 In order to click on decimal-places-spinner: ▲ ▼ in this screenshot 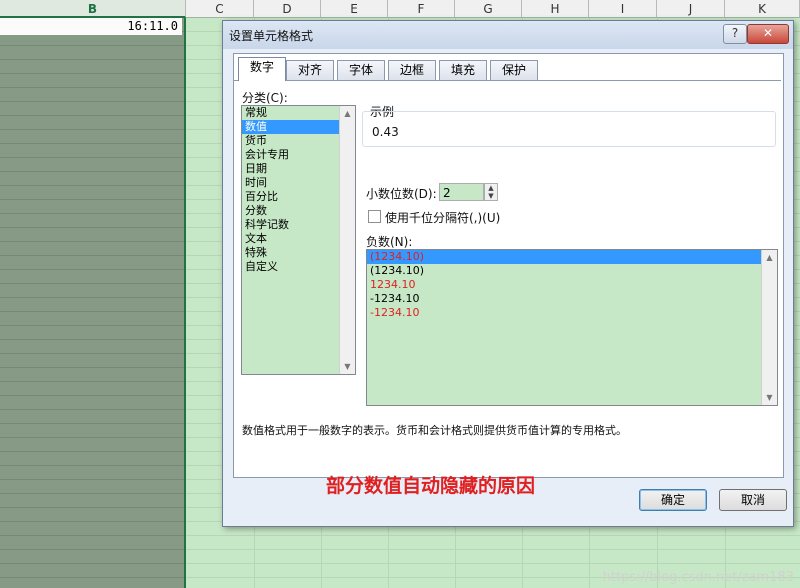, I will do `click(491, 192)`.